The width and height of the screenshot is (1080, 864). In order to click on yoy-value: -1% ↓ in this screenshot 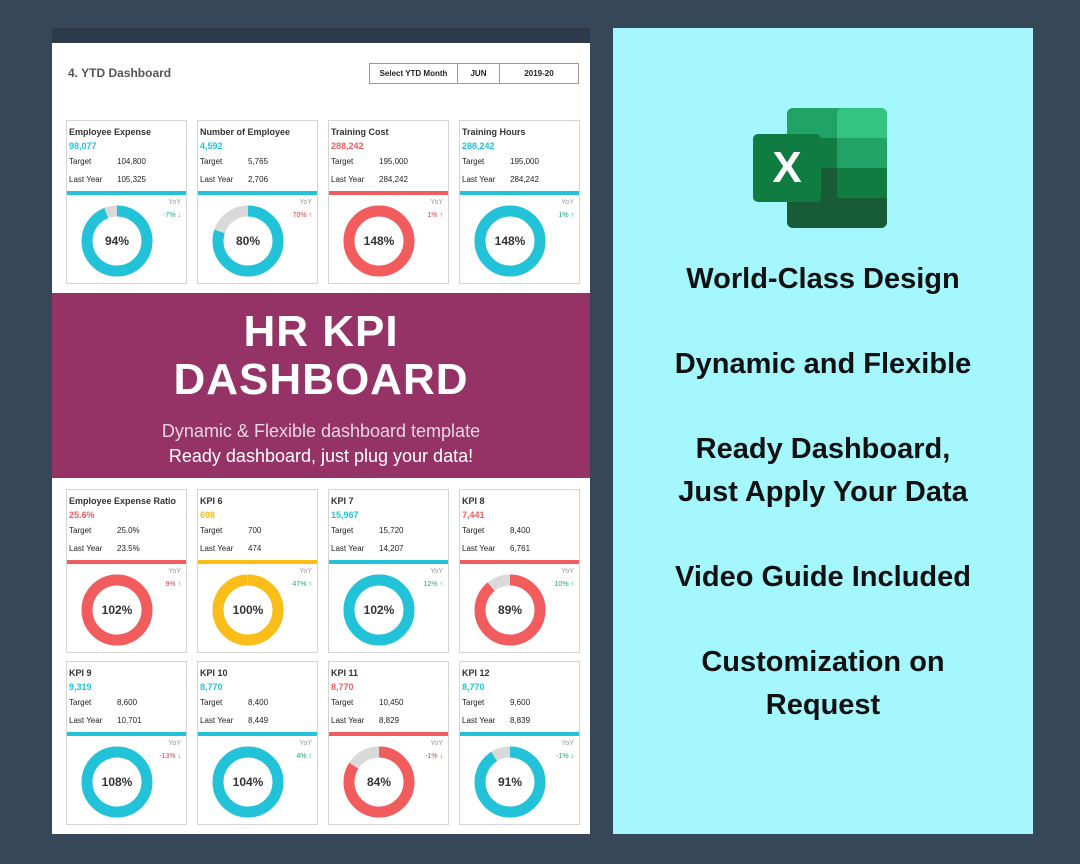, I will do `click(565, 756)`.